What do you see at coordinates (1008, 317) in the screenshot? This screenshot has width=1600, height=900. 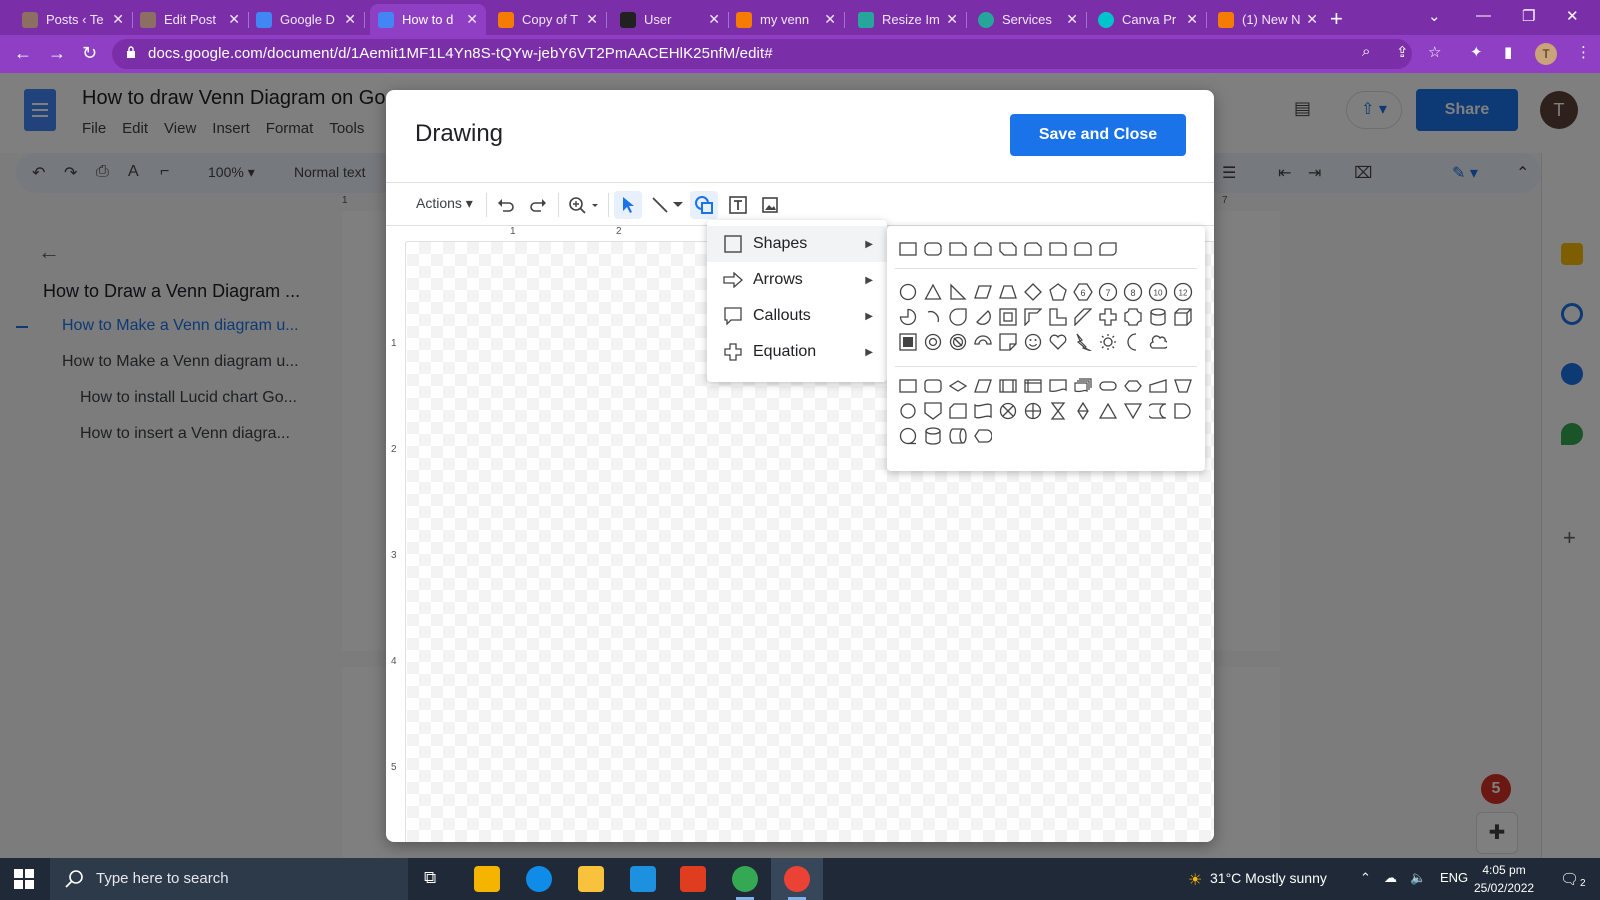 I see `frame-shape-icon` at bounding box center [1008, 317].